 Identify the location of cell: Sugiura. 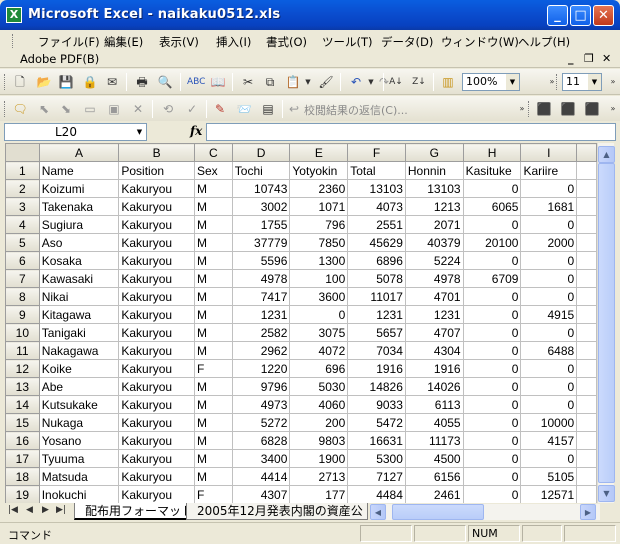
(79, 224).